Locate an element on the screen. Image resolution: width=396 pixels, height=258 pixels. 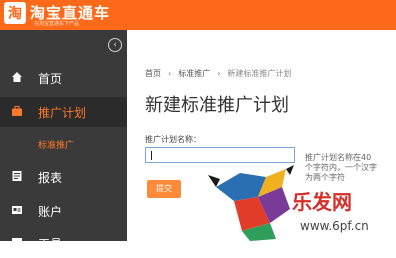
sidebar-item-tools: 工具 is located at coordinates (63, 243).